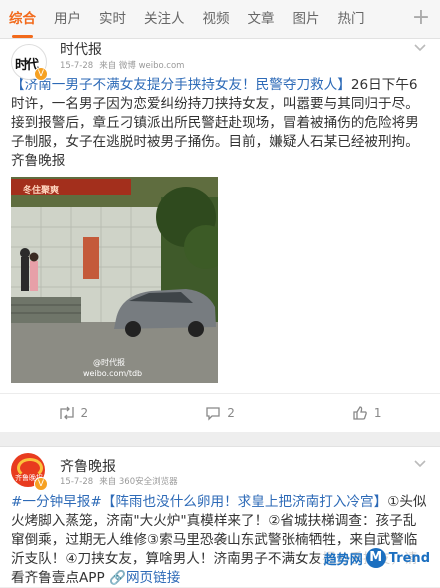 The height and width of the screenshot is (588, 440). What do you see at coordinates (261, 19) in the screenshot?
I see `tab-articles: 文章` at bounding box center [261, 19].